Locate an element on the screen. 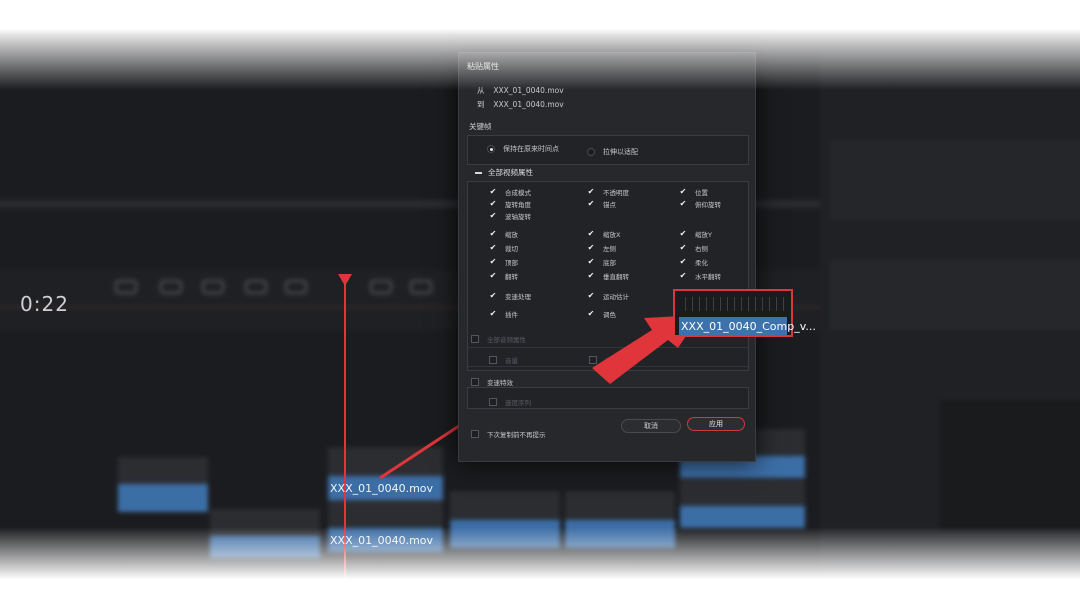  highlight-arrow-icon is located at coordinates (646, 349).